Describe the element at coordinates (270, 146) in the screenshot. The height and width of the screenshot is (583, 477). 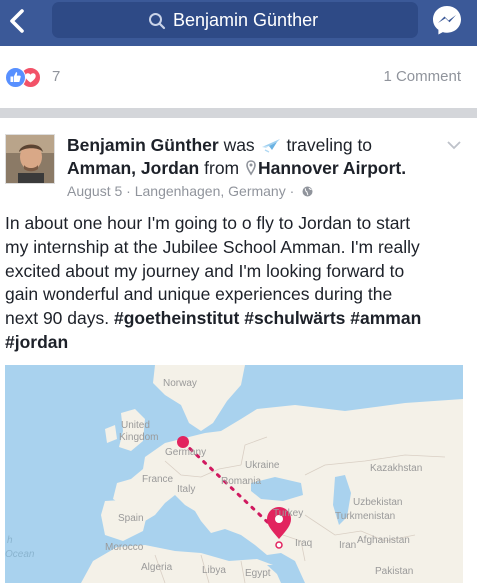
I see `airplane-icon` at that location.